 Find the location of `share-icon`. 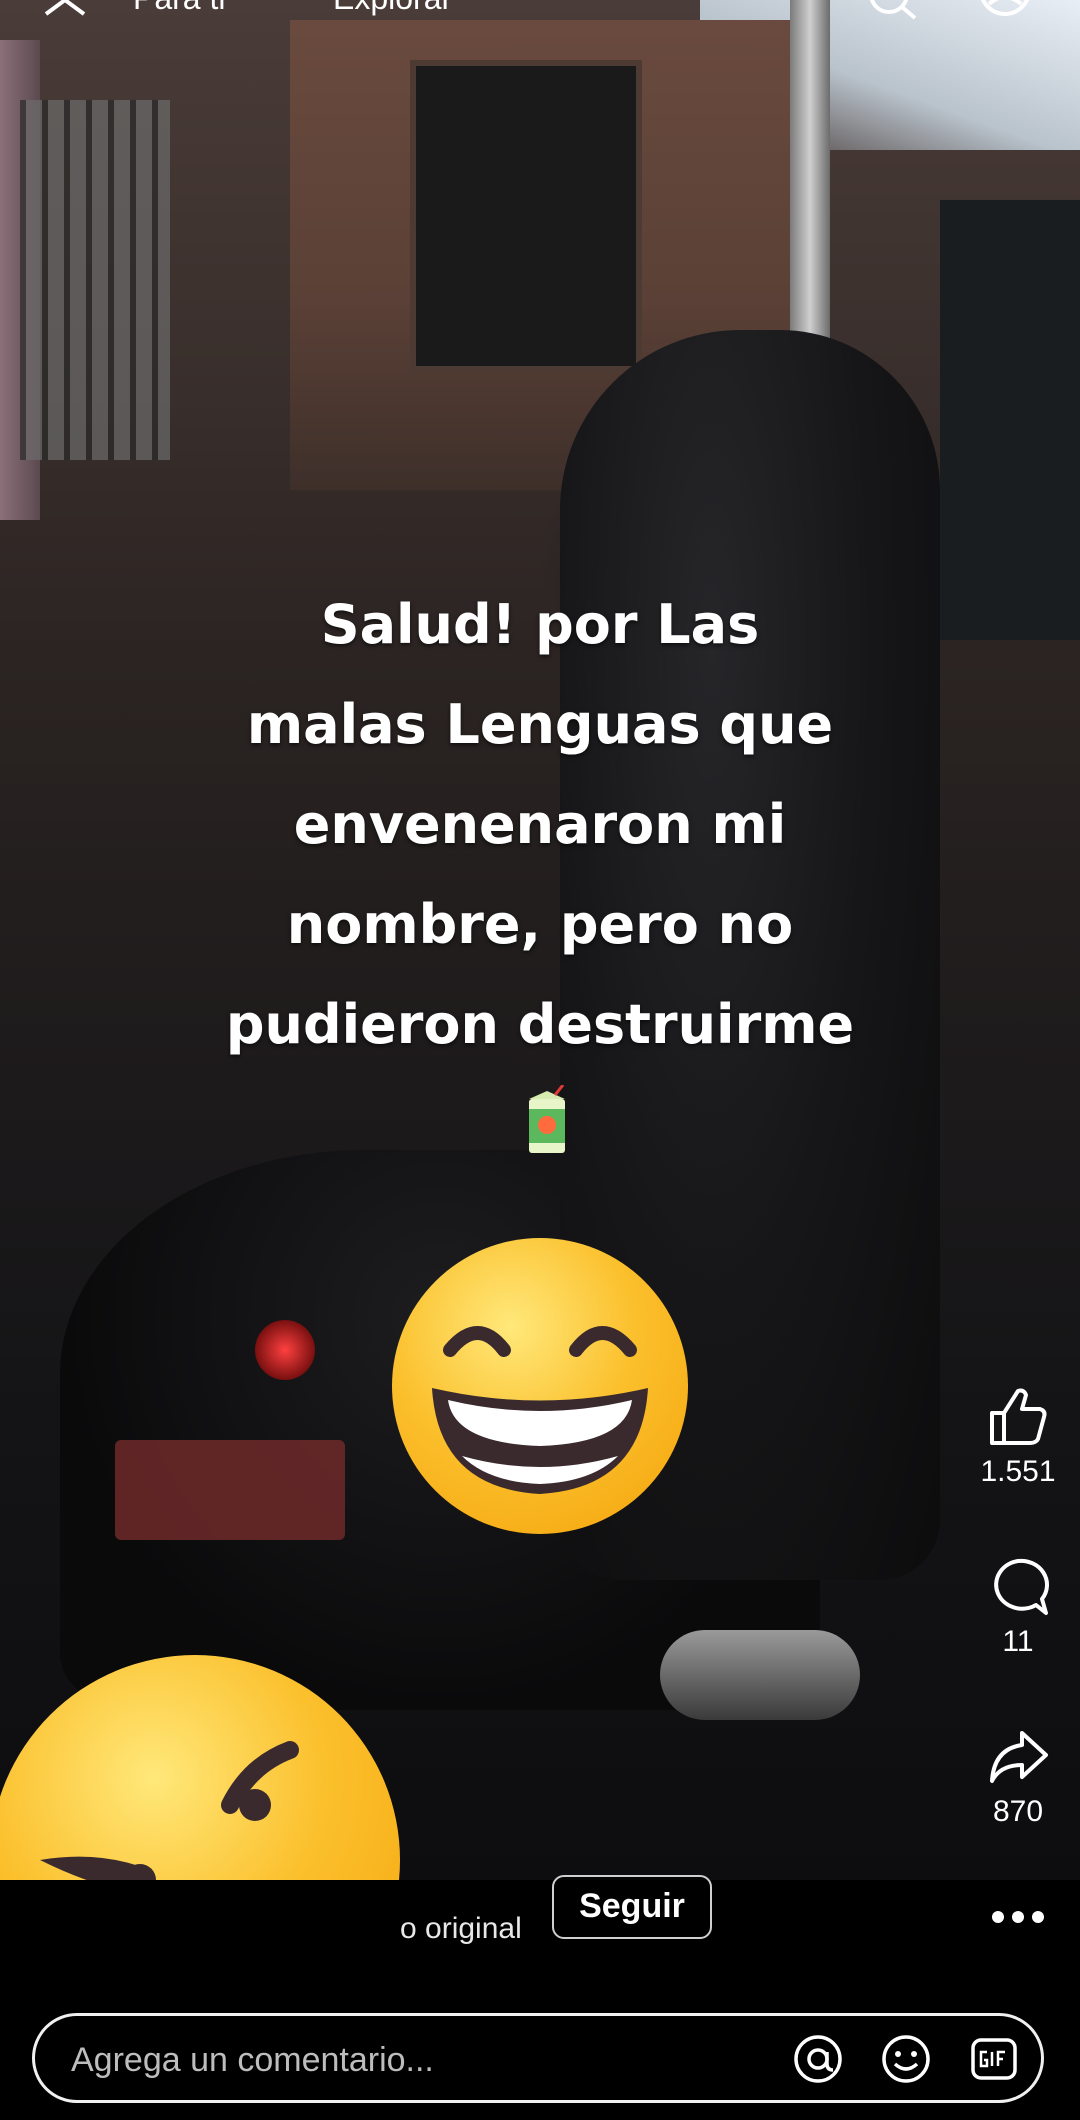

share-icon is located at coordinates (1018, 1757).